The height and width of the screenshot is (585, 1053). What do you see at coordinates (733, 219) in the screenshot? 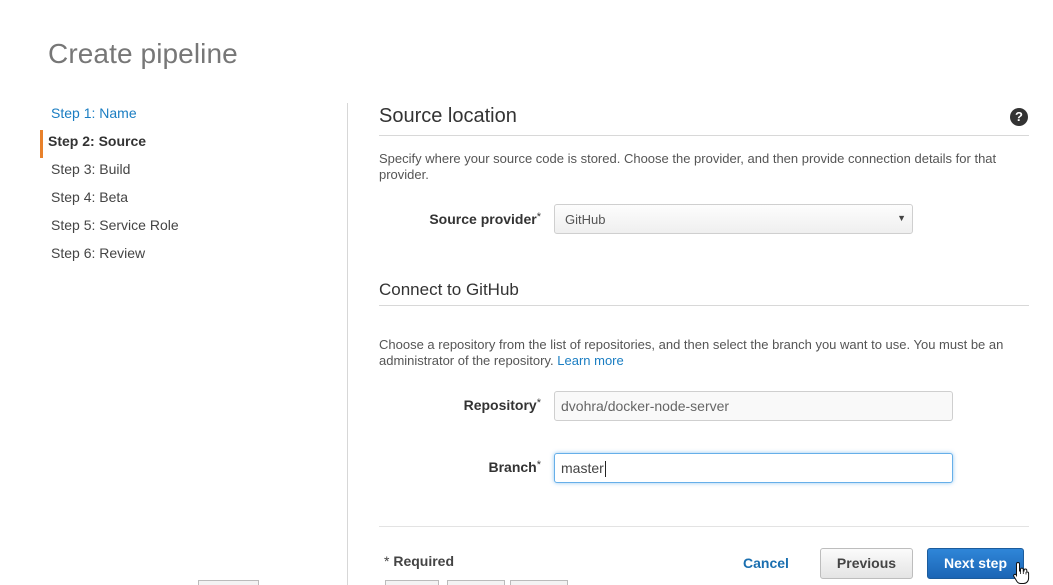
I see `source-provider-select: GitHub ▼` at bounding box center [733, 219].